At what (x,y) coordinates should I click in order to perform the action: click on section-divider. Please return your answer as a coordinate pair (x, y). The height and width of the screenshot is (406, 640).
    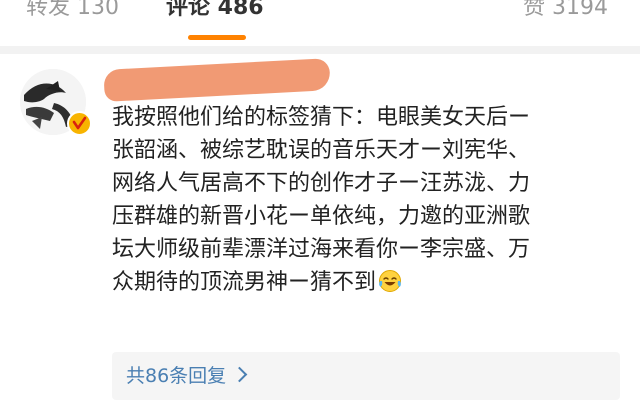
    Looking at the image, I should click on (320, 50).